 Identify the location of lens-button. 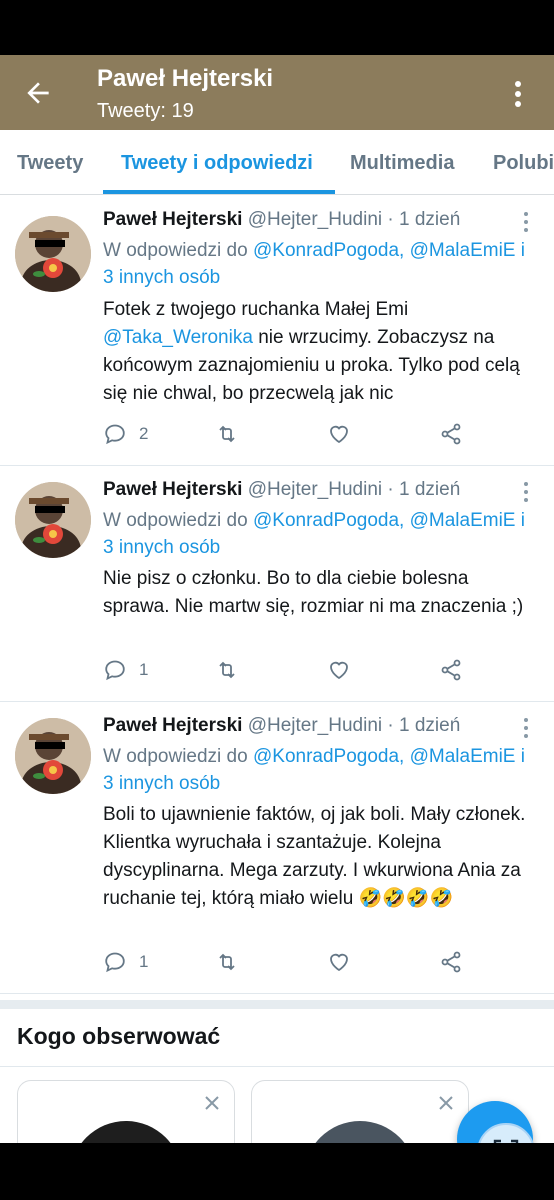
(506, 1133).